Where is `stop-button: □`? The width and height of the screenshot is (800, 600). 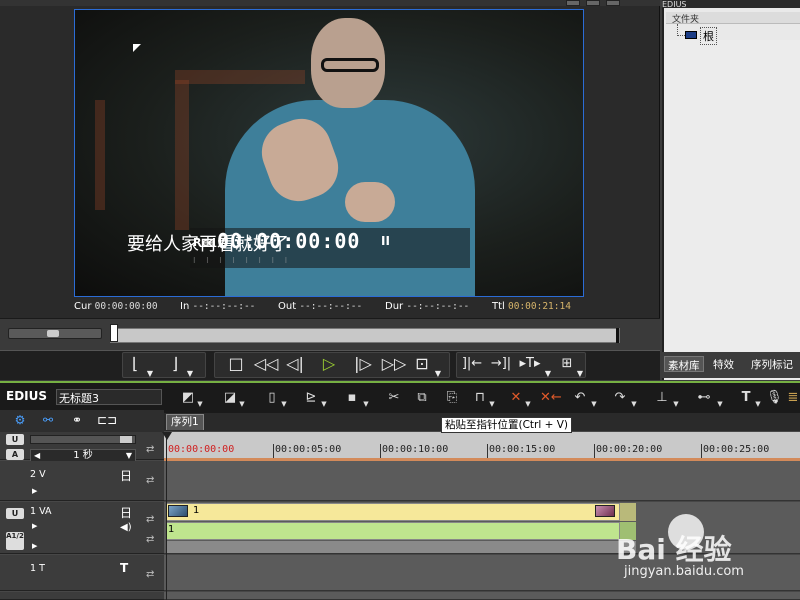 stop-button: □ is located at coordinates (236, 364).